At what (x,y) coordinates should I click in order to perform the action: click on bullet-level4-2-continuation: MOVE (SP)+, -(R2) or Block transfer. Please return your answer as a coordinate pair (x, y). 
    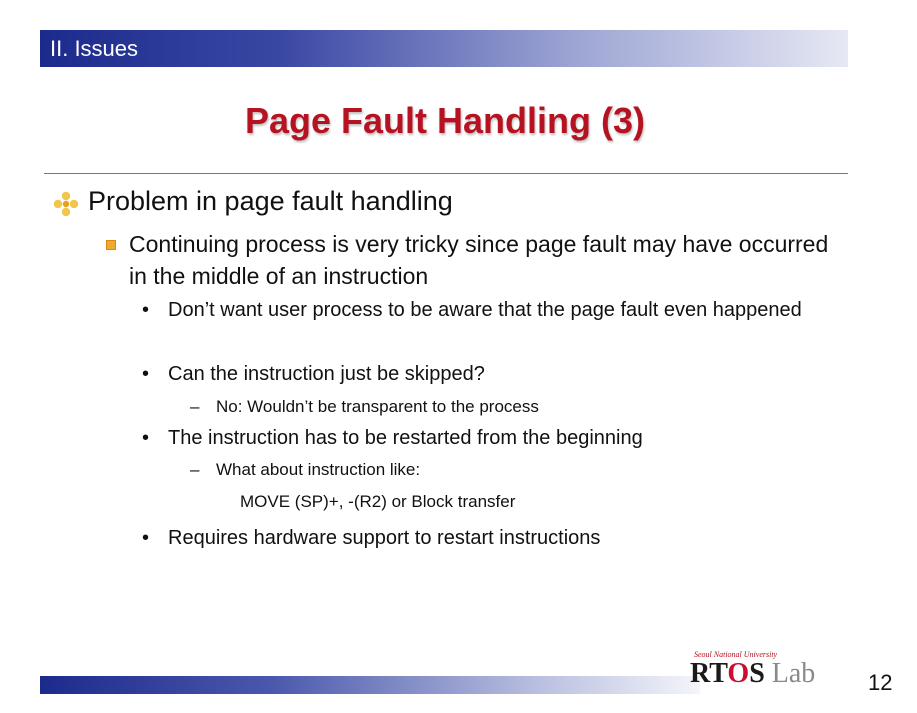
    Looking at the image, I should click on (378, 501).